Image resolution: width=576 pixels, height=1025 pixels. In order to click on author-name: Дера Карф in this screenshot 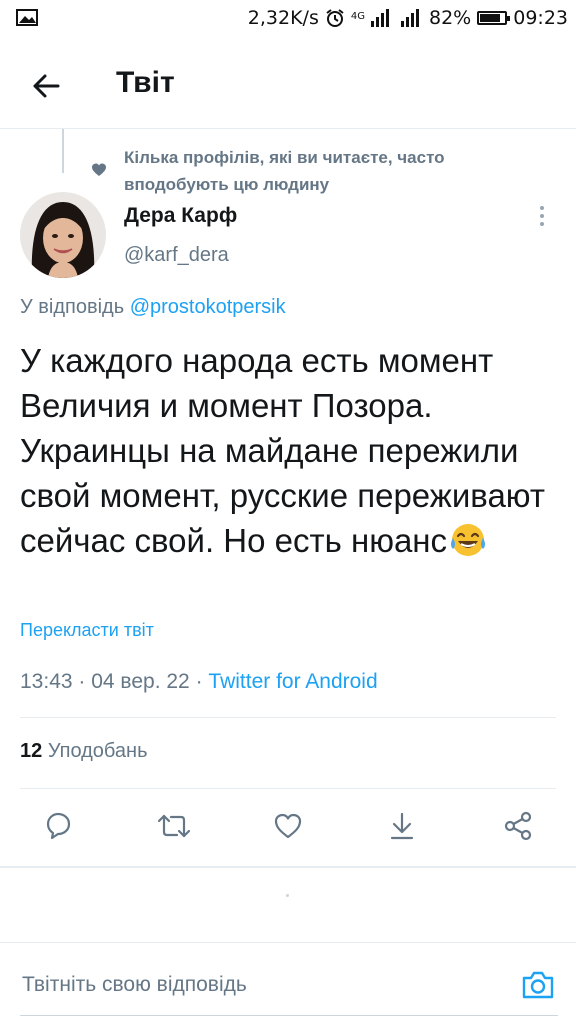, I will do `click(180, 216)`.